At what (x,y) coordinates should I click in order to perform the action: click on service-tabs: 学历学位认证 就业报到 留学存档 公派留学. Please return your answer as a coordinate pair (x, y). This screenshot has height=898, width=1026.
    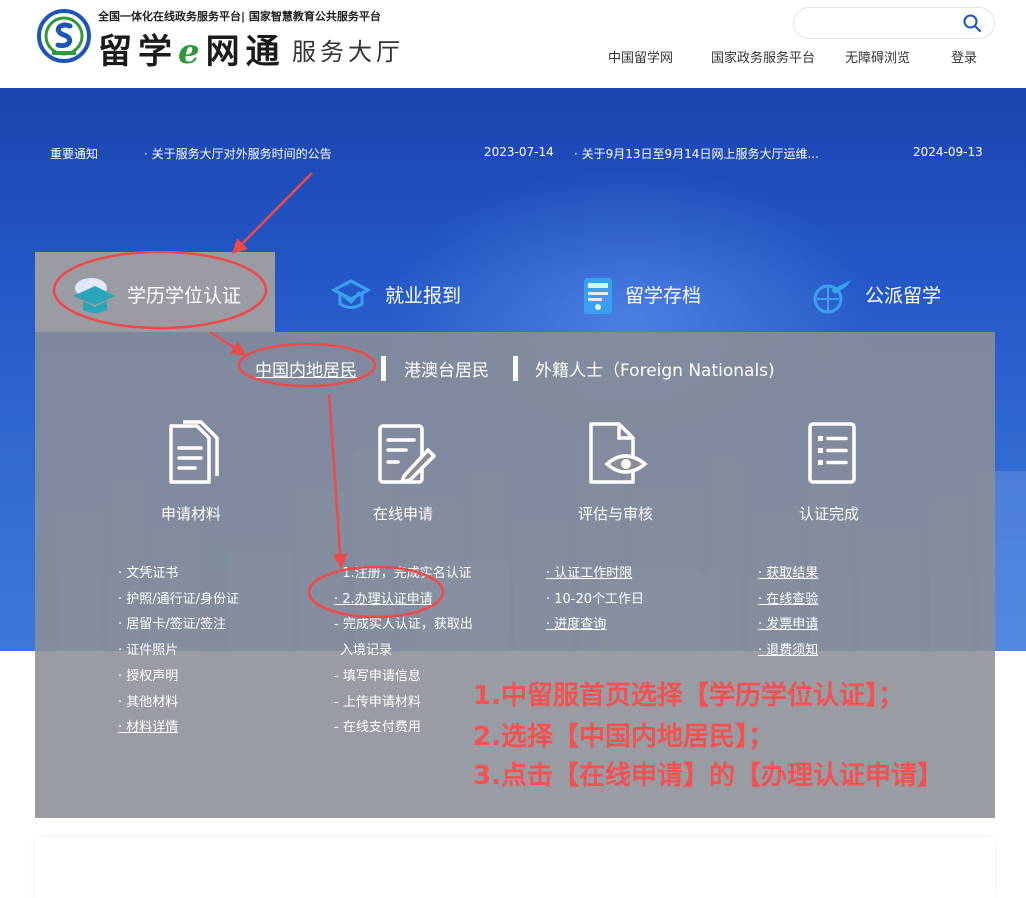
    Looking at the image, I should click on (515, 292).